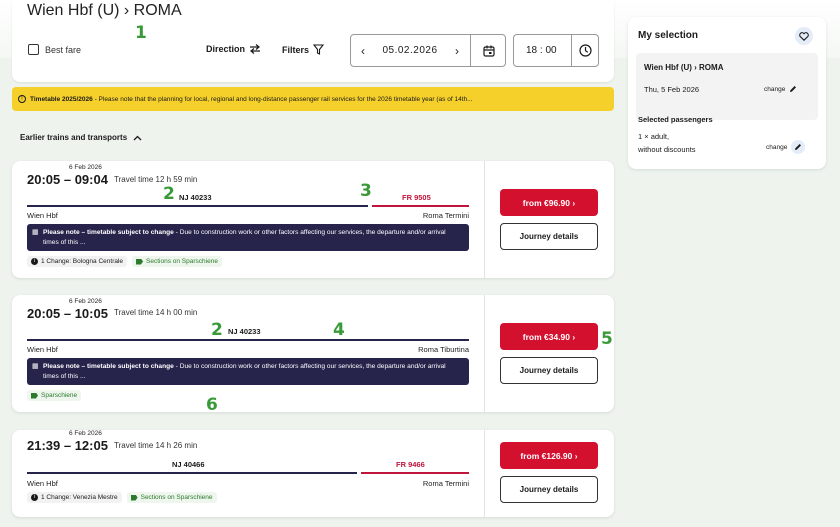 The height and width of the screenshot is (527, 840). Describe the element at coordinates (42, 483) in the screenshot. I see `origin-station: Wien Hbf` at that location.